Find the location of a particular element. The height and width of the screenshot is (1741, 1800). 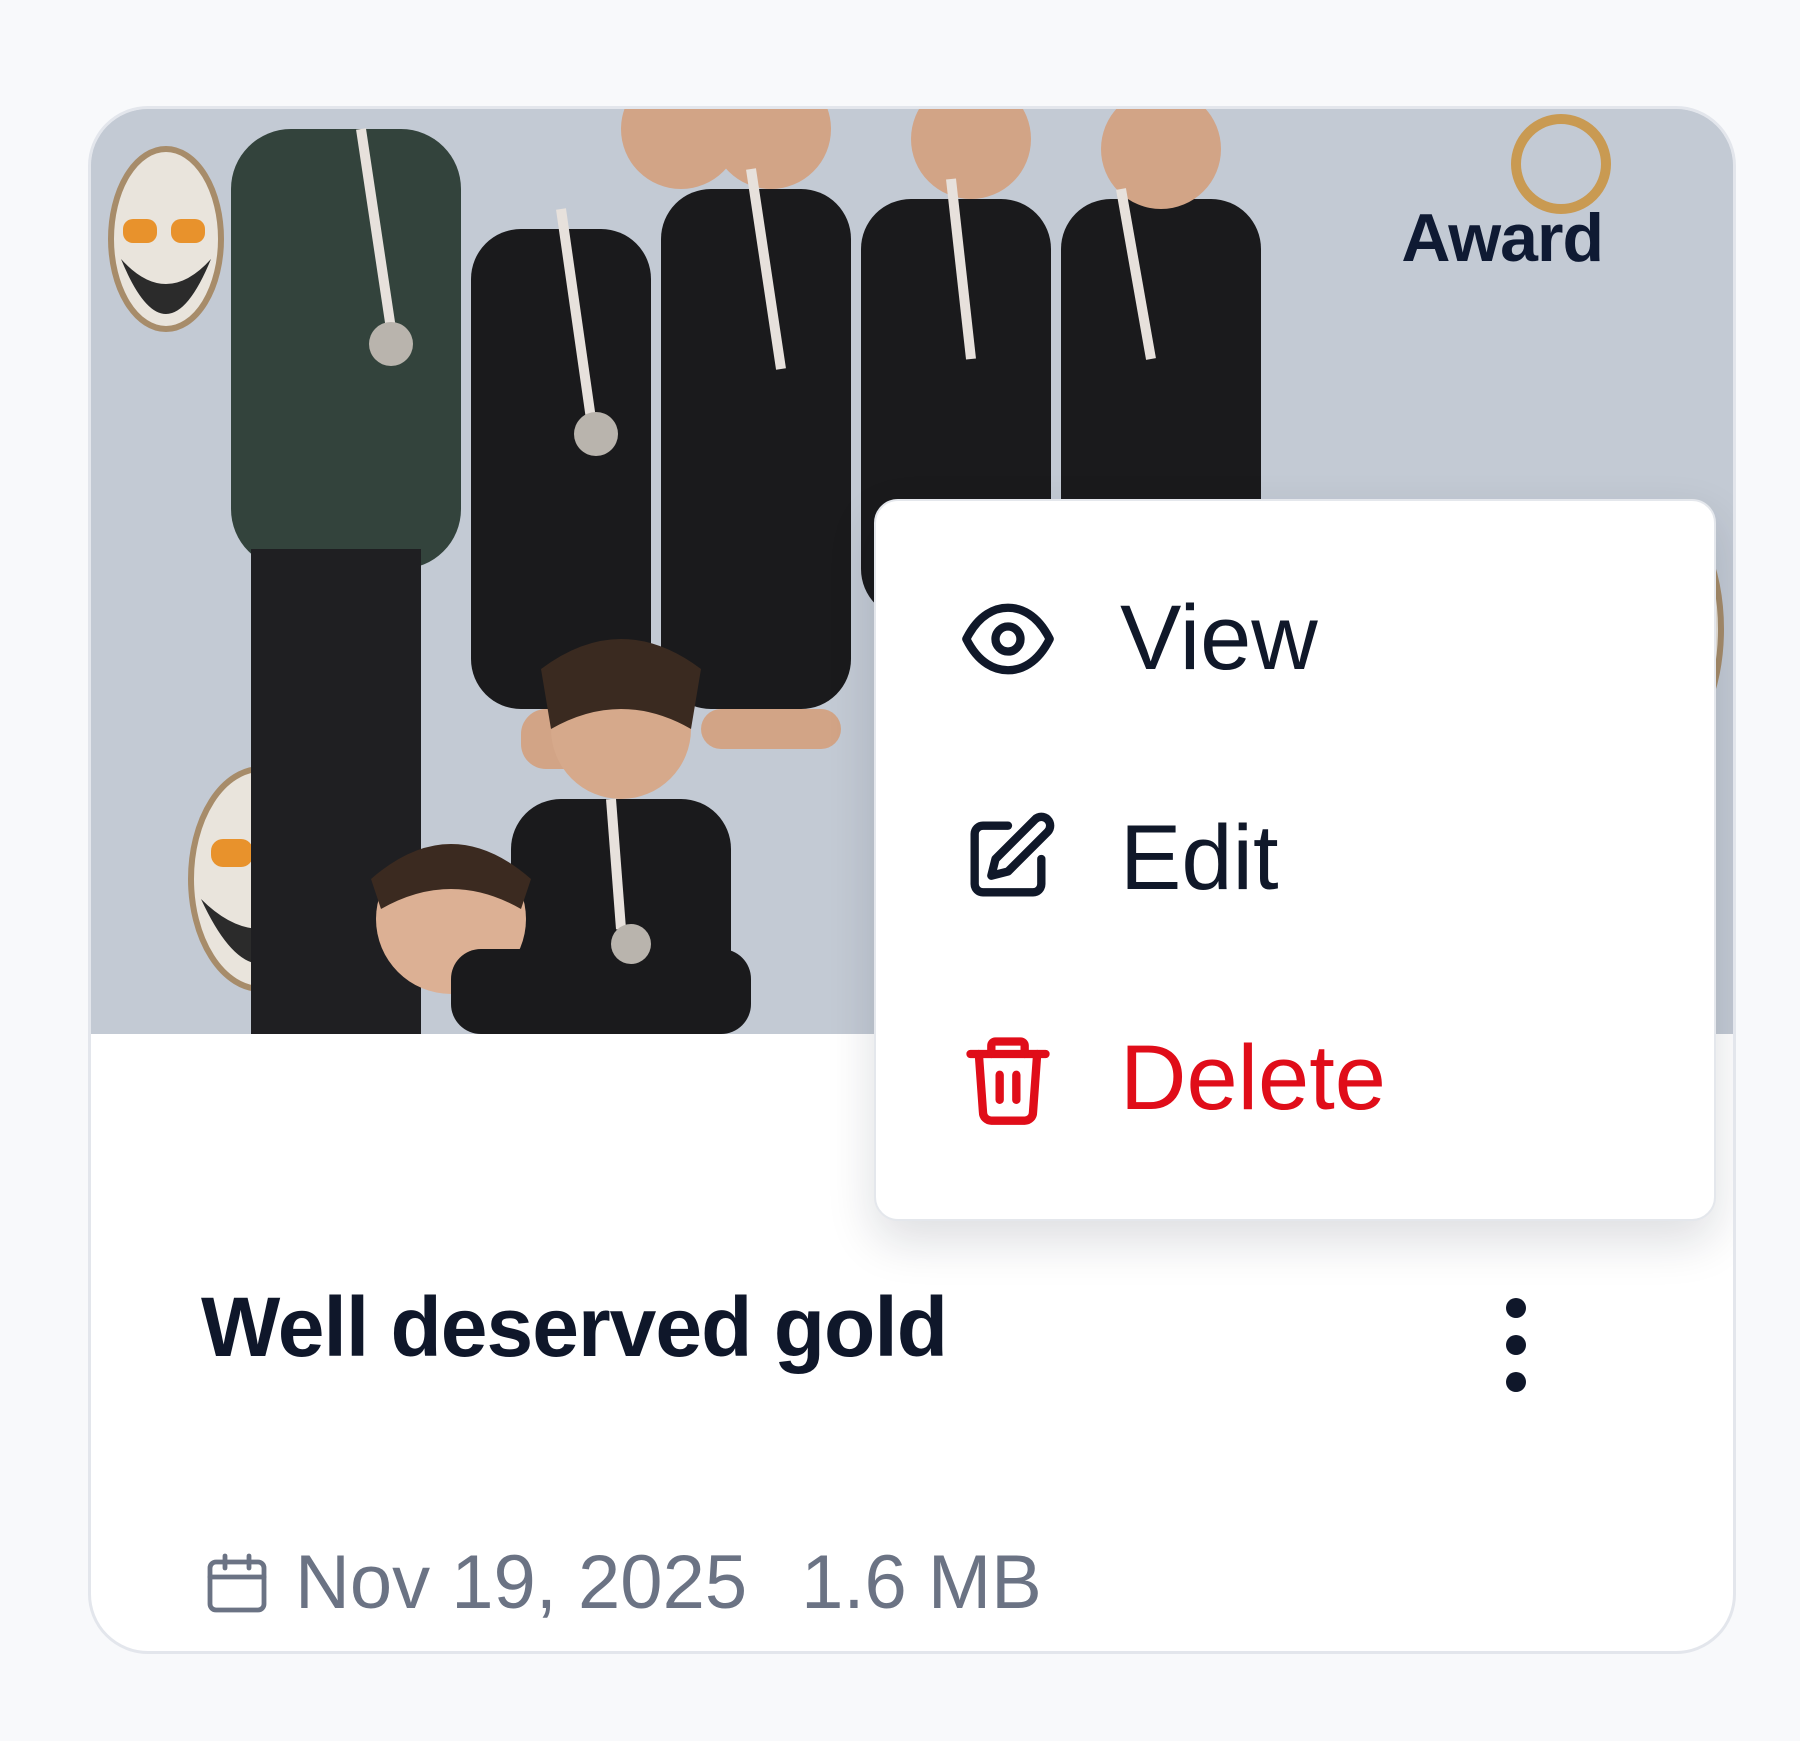

menu-item-edit: Edit is located at coordinates (1118, 858).